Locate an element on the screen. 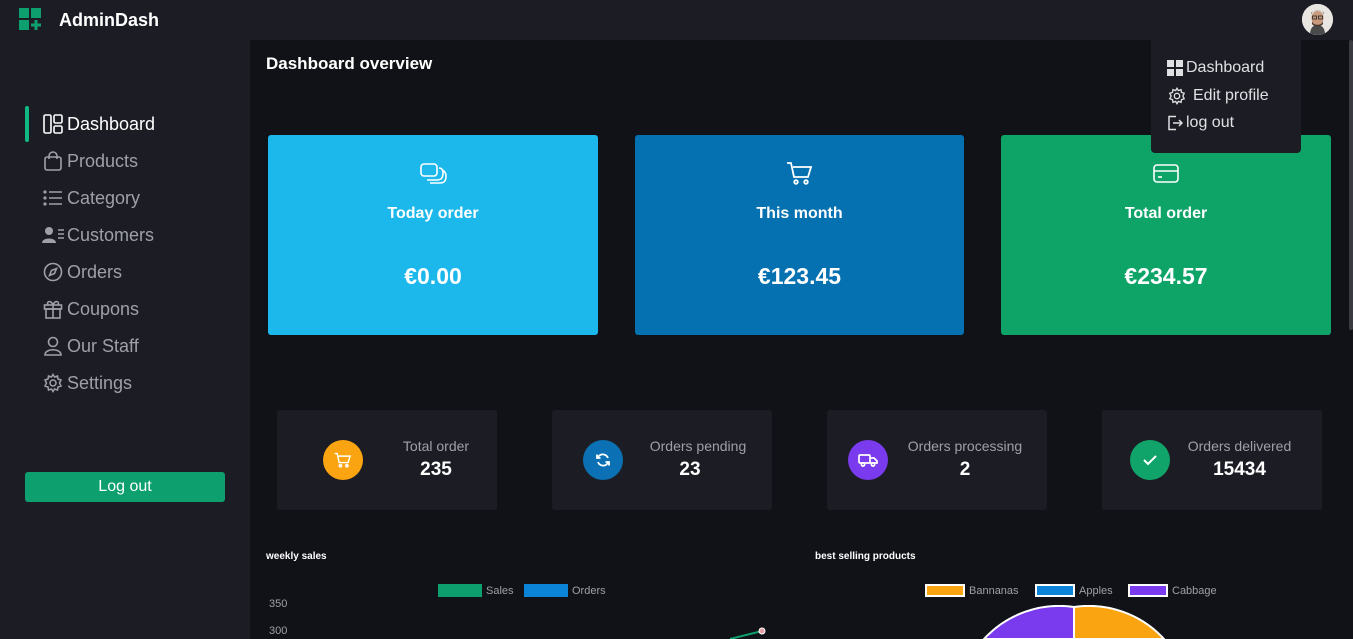 The width and height of the screenshot is (1353, 639). logo-icon is located at coordinates (30, 19).